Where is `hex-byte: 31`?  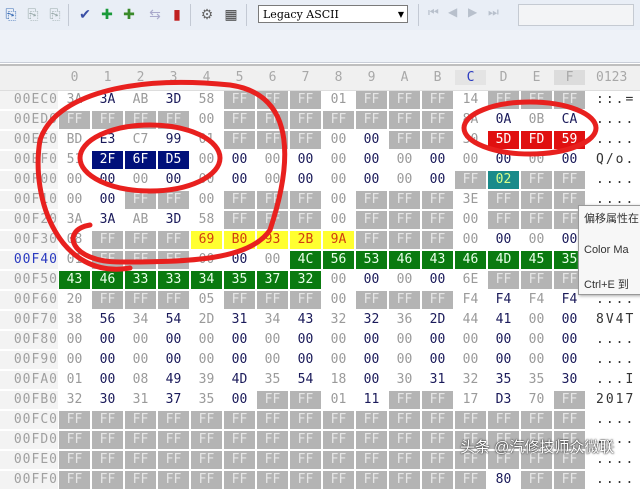 hex-byte: 31 is located at coordinates (239, 320).